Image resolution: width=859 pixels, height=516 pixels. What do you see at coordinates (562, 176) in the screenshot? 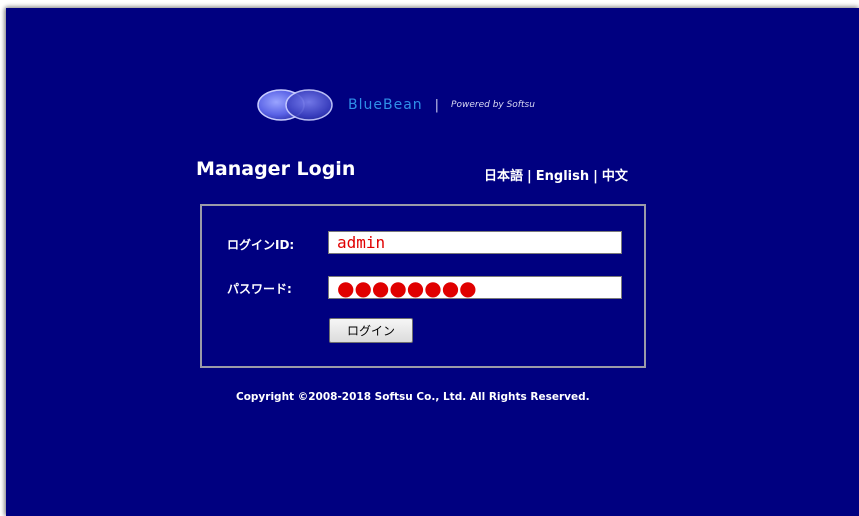
I see `language-link-english: English` at bounding box center [562, 176].